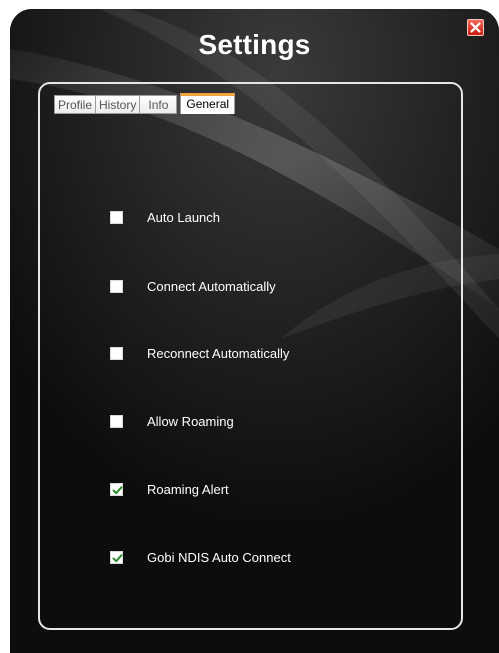 This screenshot has height=653, width=499. I want to click on option-label: Auto Launch, so click(184, 217).